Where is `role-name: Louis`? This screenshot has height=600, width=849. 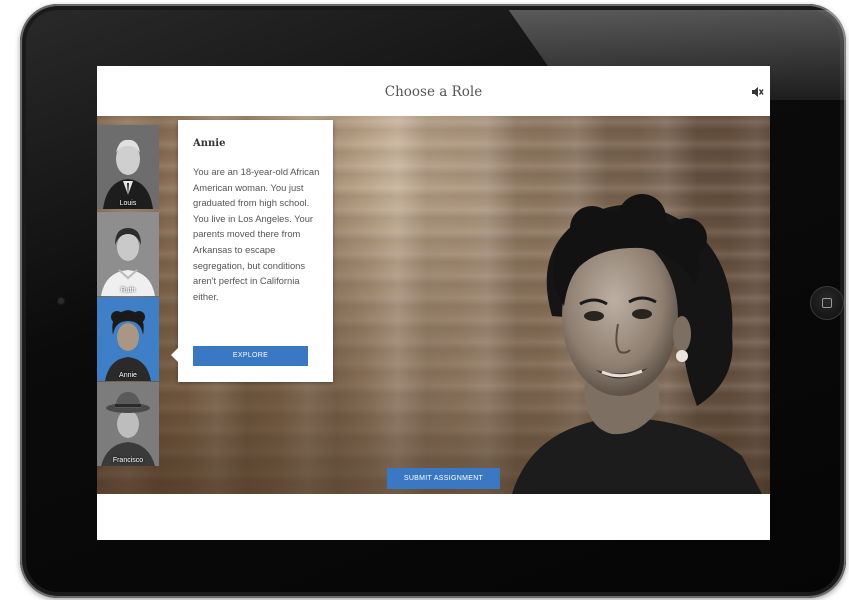 role-name: Louis is located at coordinates (128, 203).